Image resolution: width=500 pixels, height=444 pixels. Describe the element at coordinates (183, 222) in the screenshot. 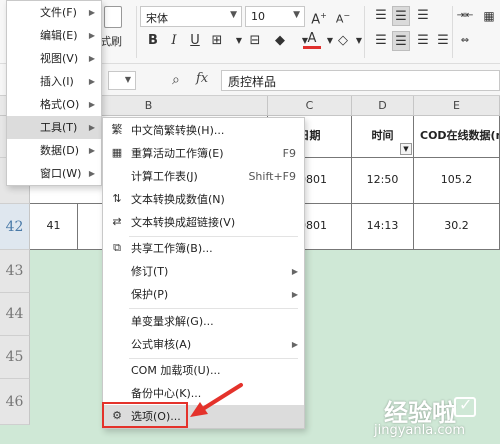

I see `menu-item-label: 文本转换成超链接(V)` at that location.